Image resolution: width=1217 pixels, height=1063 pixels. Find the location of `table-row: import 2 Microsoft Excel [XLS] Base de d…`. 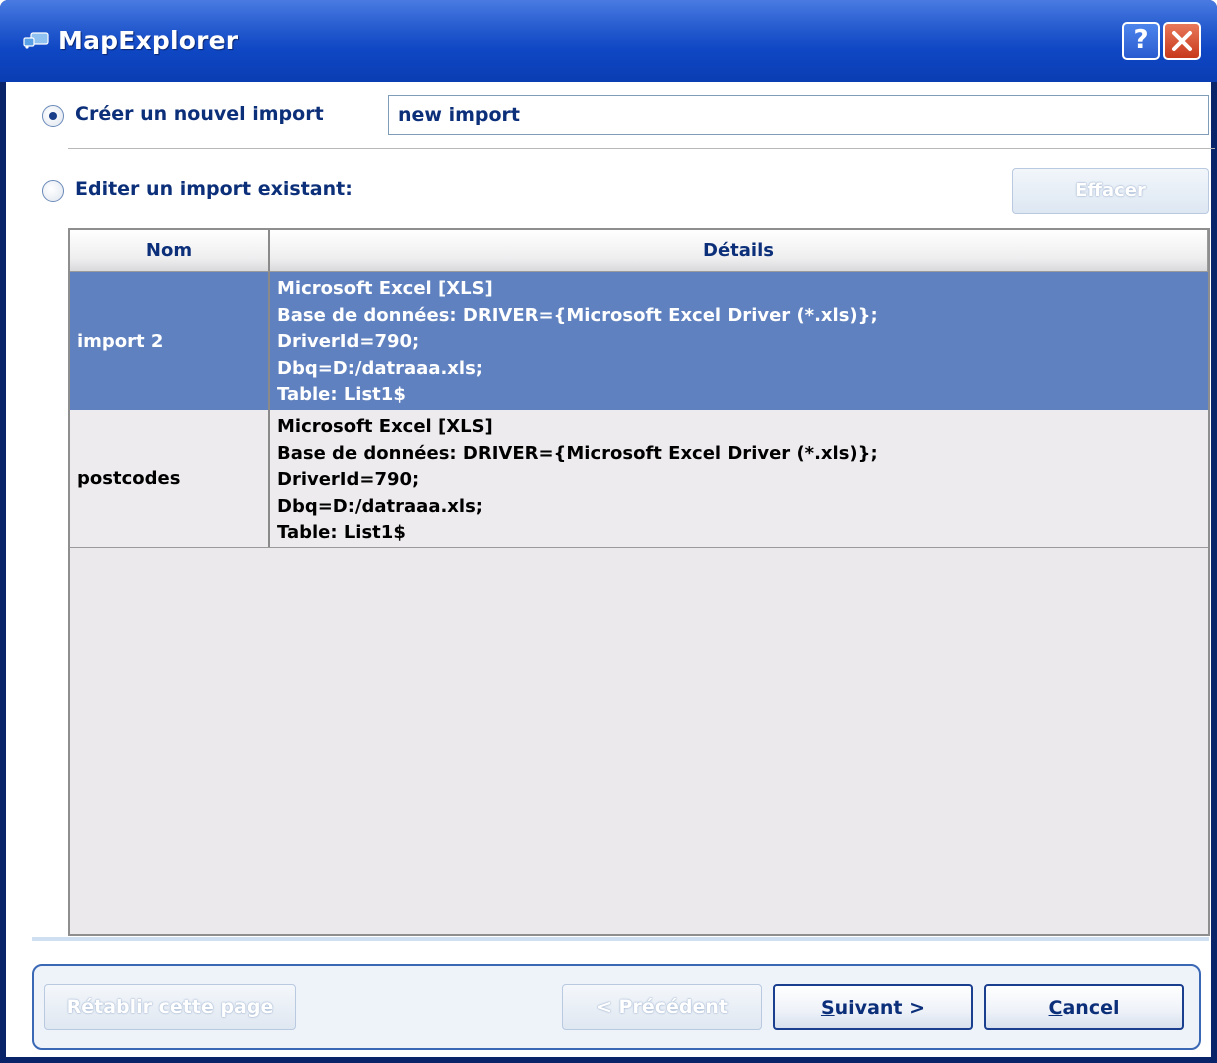

table-row: import 2 Microsoft Excel [XLS] Base de d… is located at coordinates (639, 341).